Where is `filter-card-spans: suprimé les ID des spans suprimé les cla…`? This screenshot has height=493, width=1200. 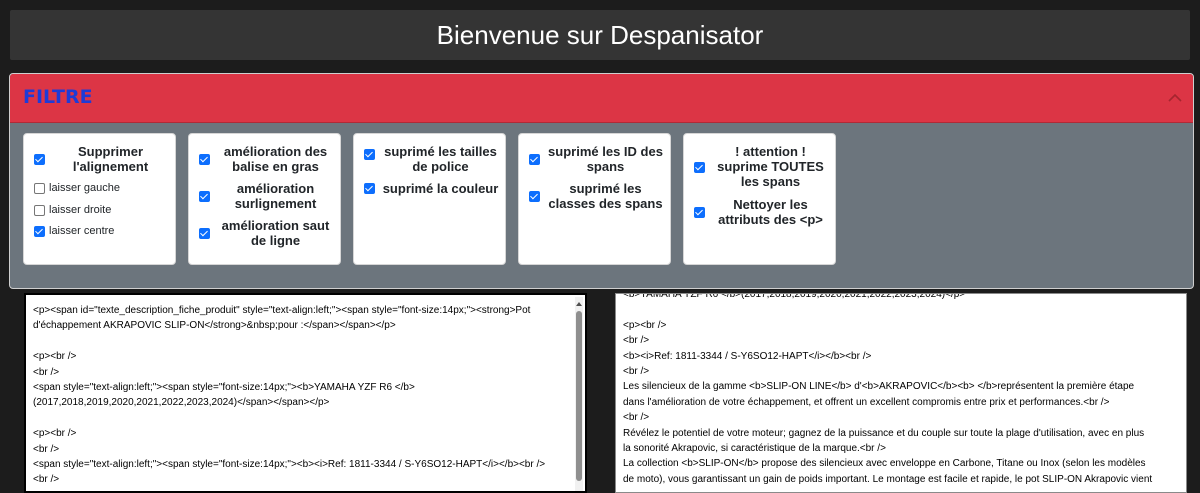
filter-card-spans: suprimé les ID des spans suprimé les cla… is located at coordinates (594, 199).